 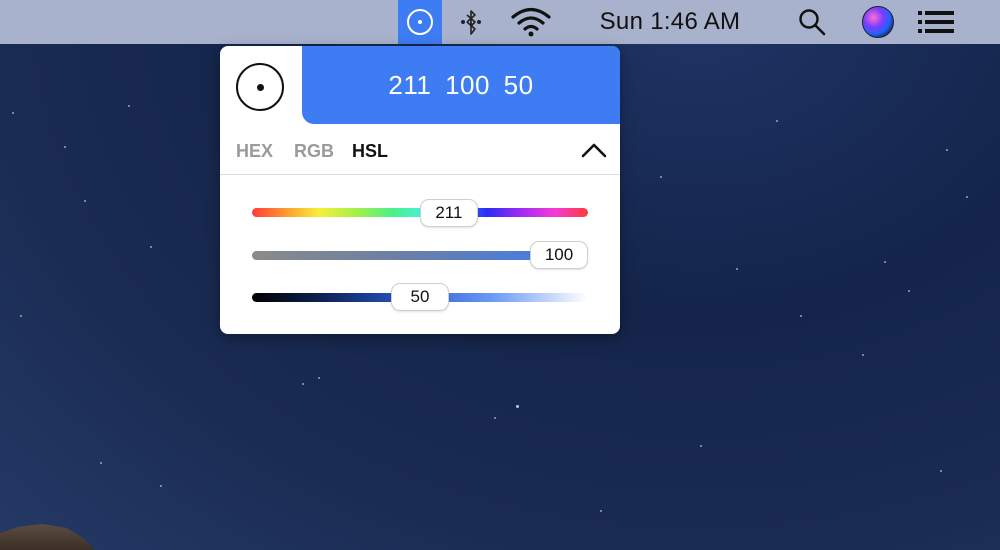 I want to click on tab-rgb: RGB, so click(x=314, y=151).